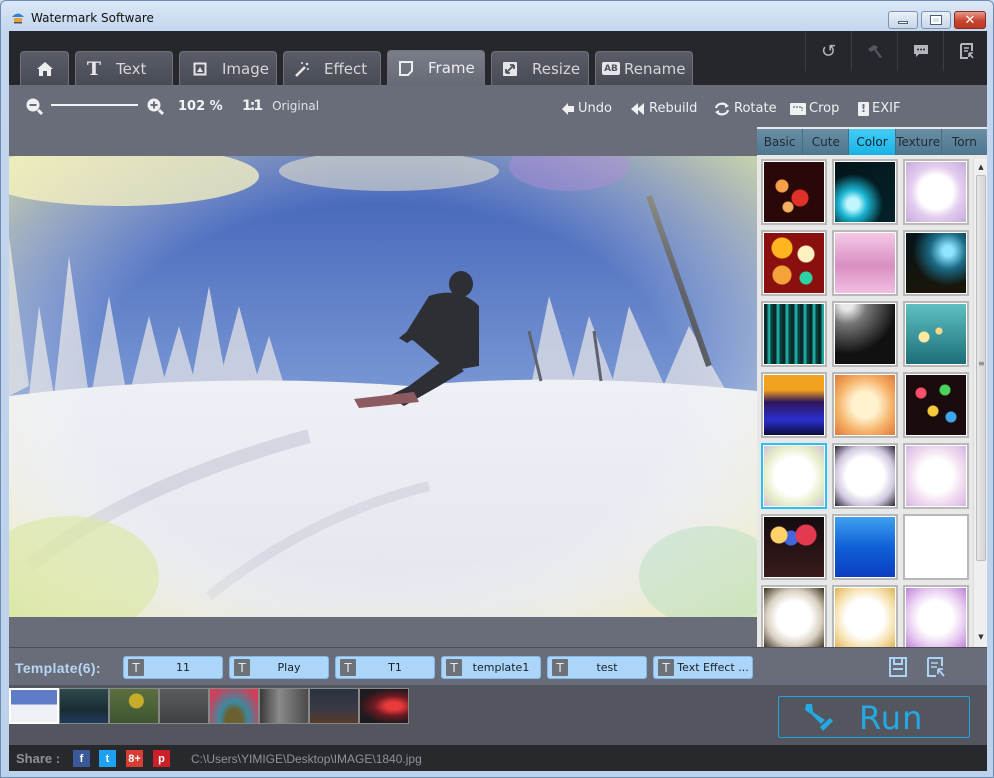 Image resolution: width=994 pixels, height=778 pixels. What do you see at coordinates (34, 706) in the screenshot?
I see `filmstrip-thumbnail-snowboard` at bounding box center [34, 706].